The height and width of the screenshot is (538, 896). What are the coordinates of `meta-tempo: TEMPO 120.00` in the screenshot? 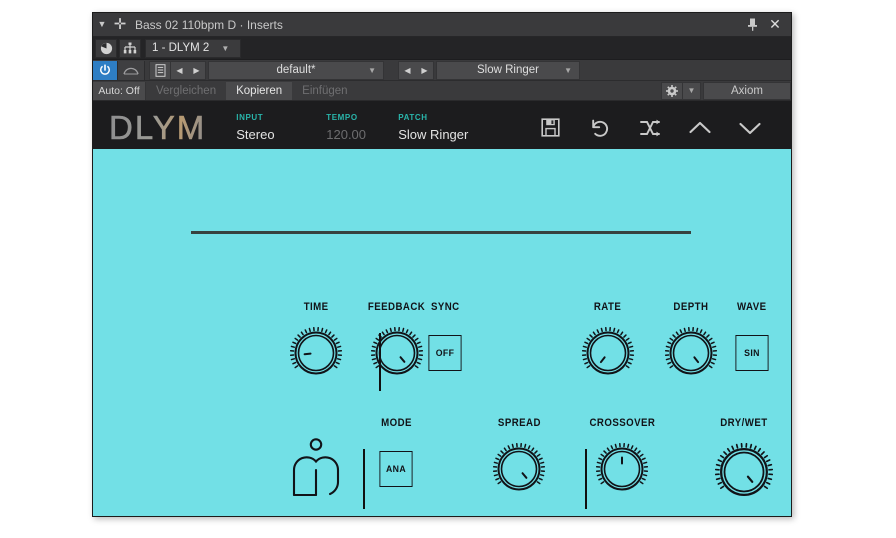 It's located at (362, 127).